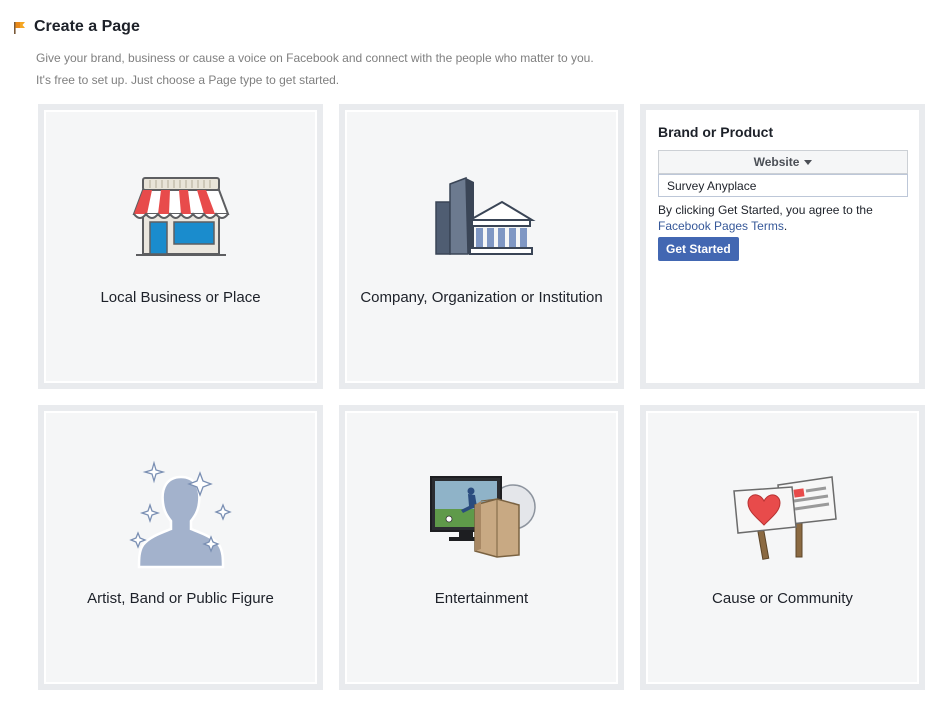  I want to click on tv-book-disc-icon, so click(482, 517).